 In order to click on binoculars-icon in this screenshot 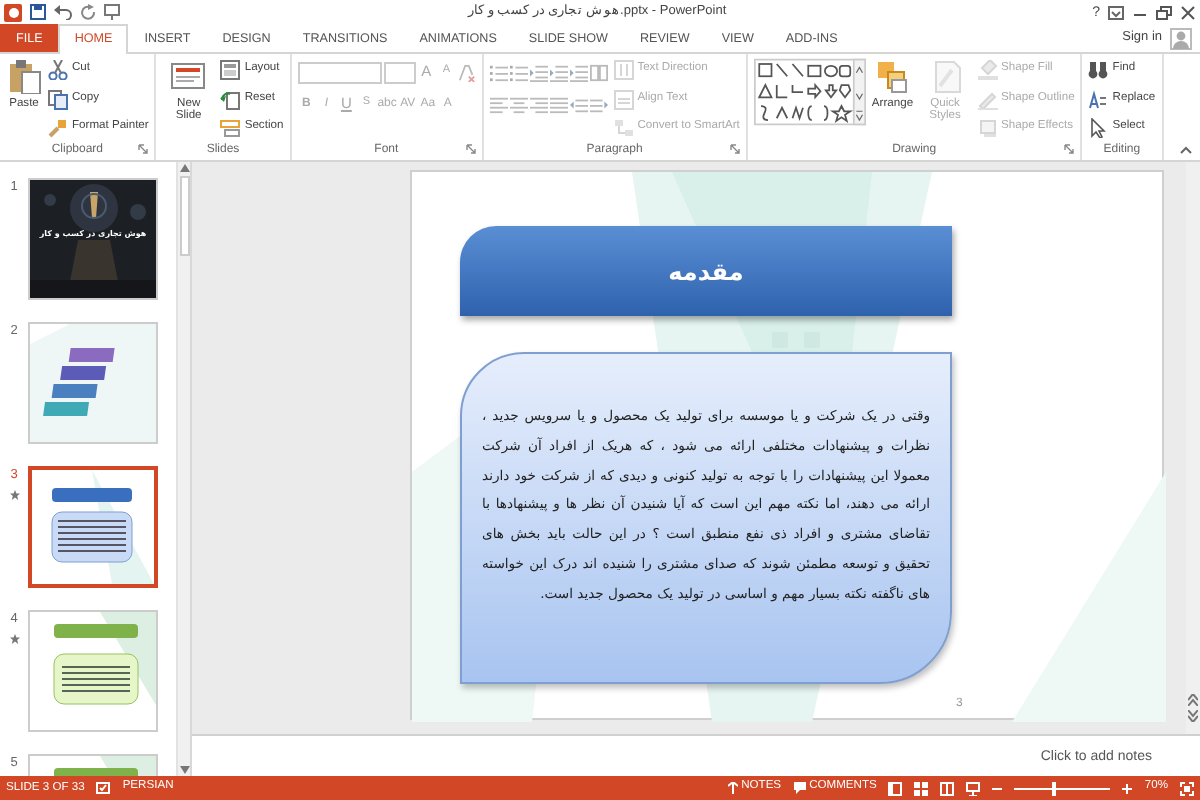, I will do `click(1098, 70)`.